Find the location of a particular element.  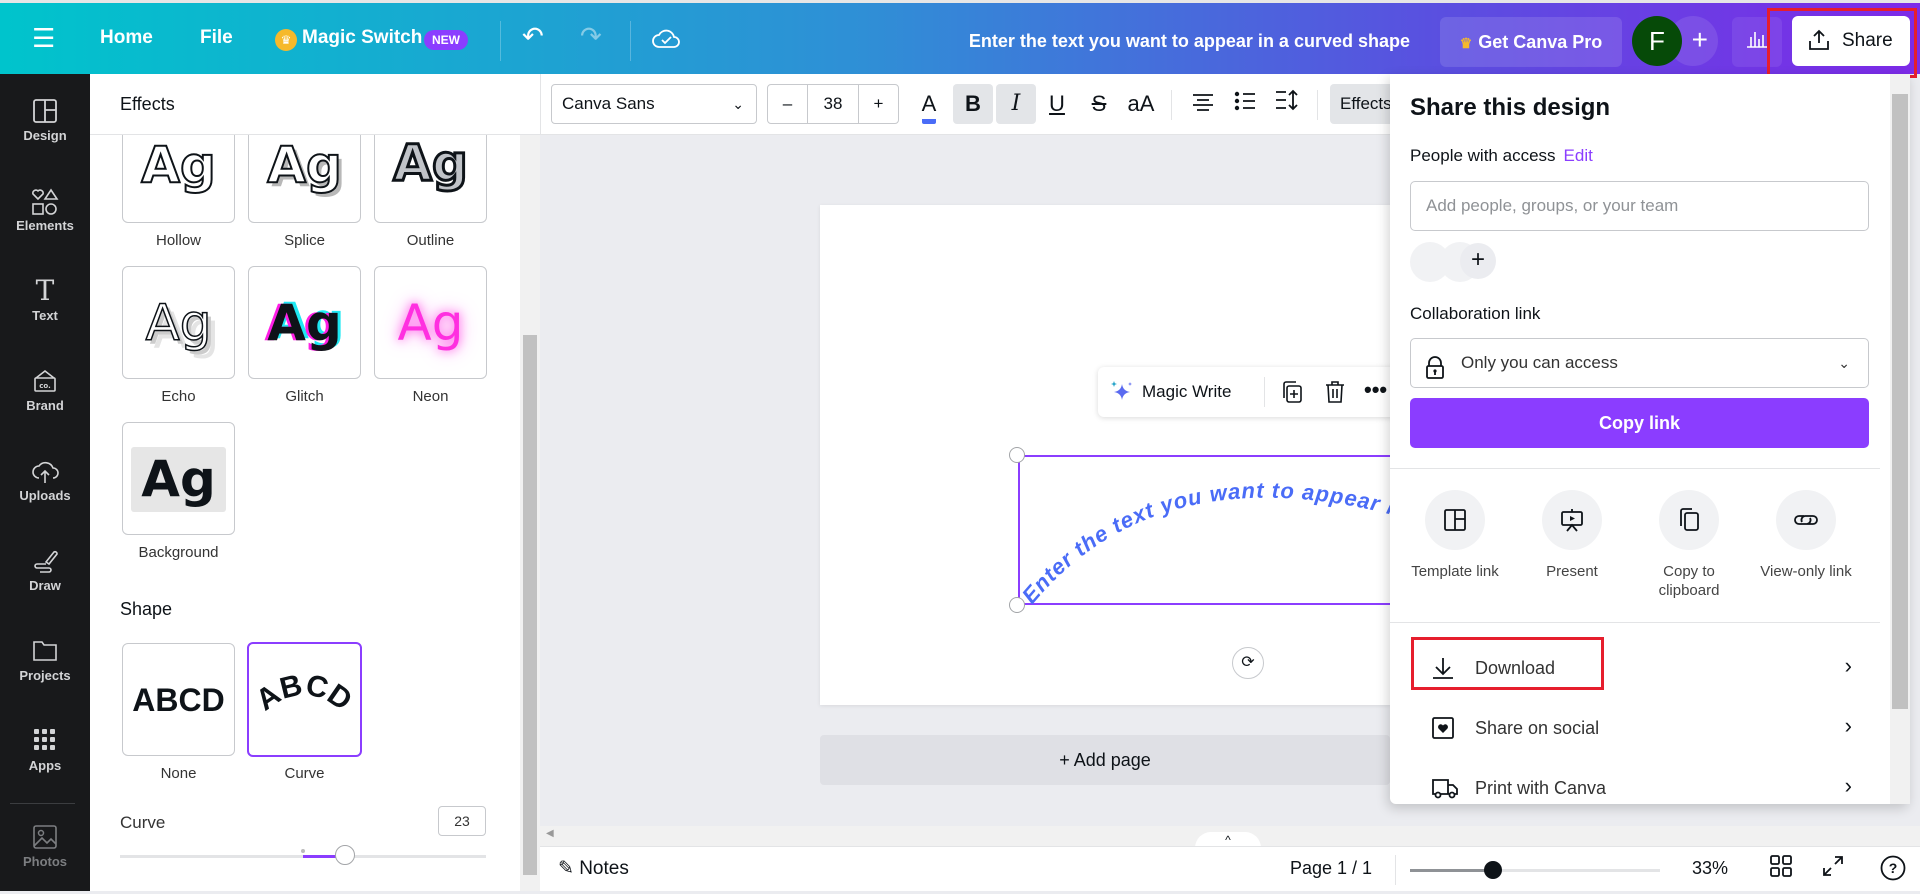

context-toolbar: Magic Write ••• is located at coordinates (1248, 392).